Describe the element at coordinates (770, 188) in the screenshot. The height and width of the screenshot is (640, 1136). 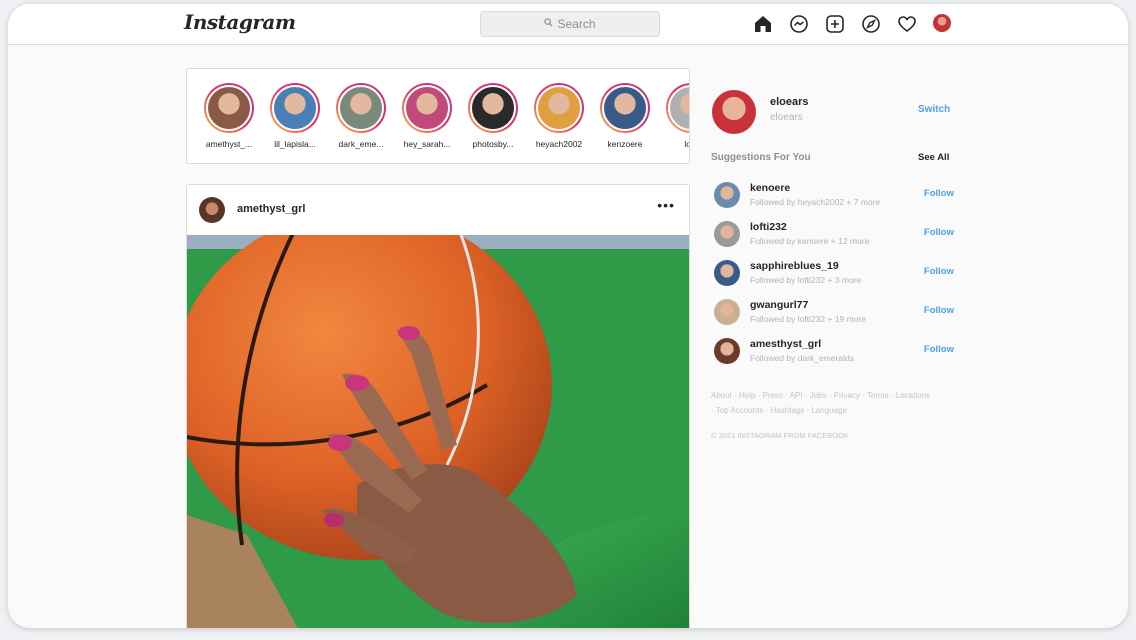
I see `suggestion-username: kenoere` at that location.